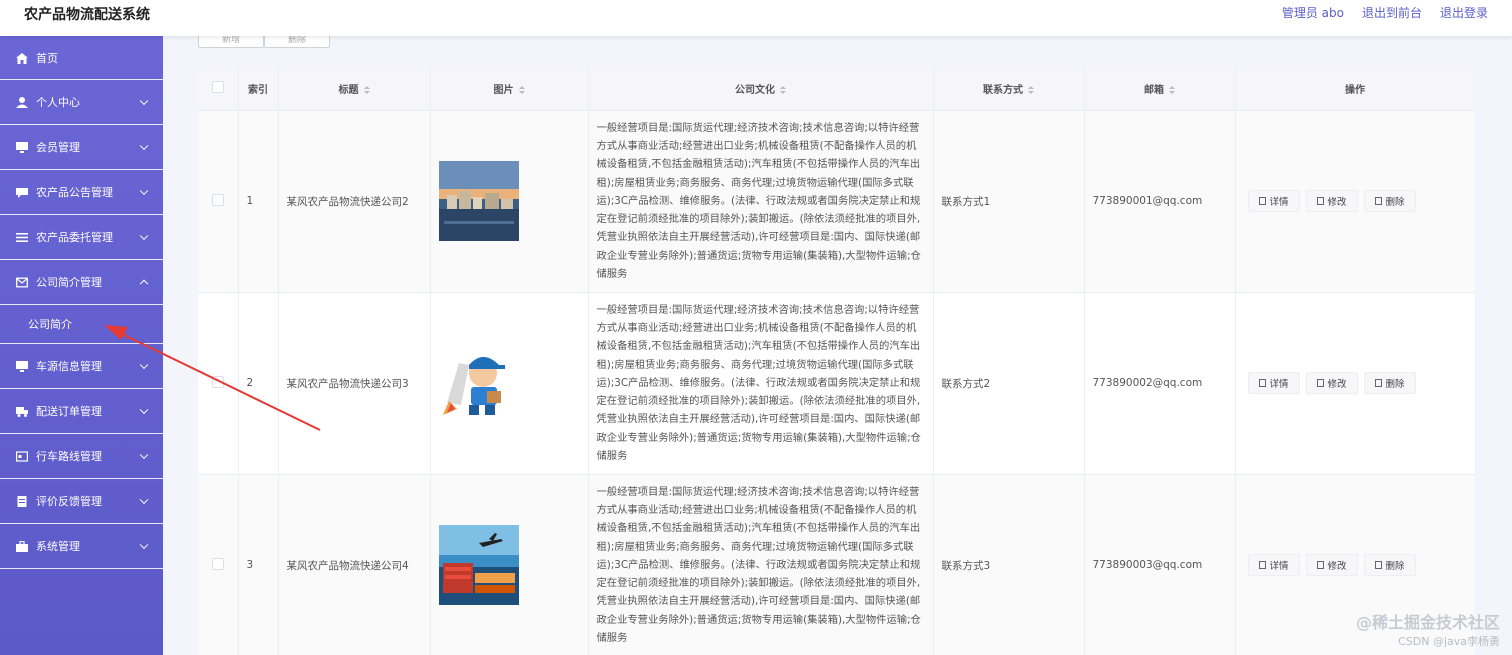 The height and width of the screenshot is (655, 1512). I want to click on app-title: 农产品物流配送系统, so click(87, 15).